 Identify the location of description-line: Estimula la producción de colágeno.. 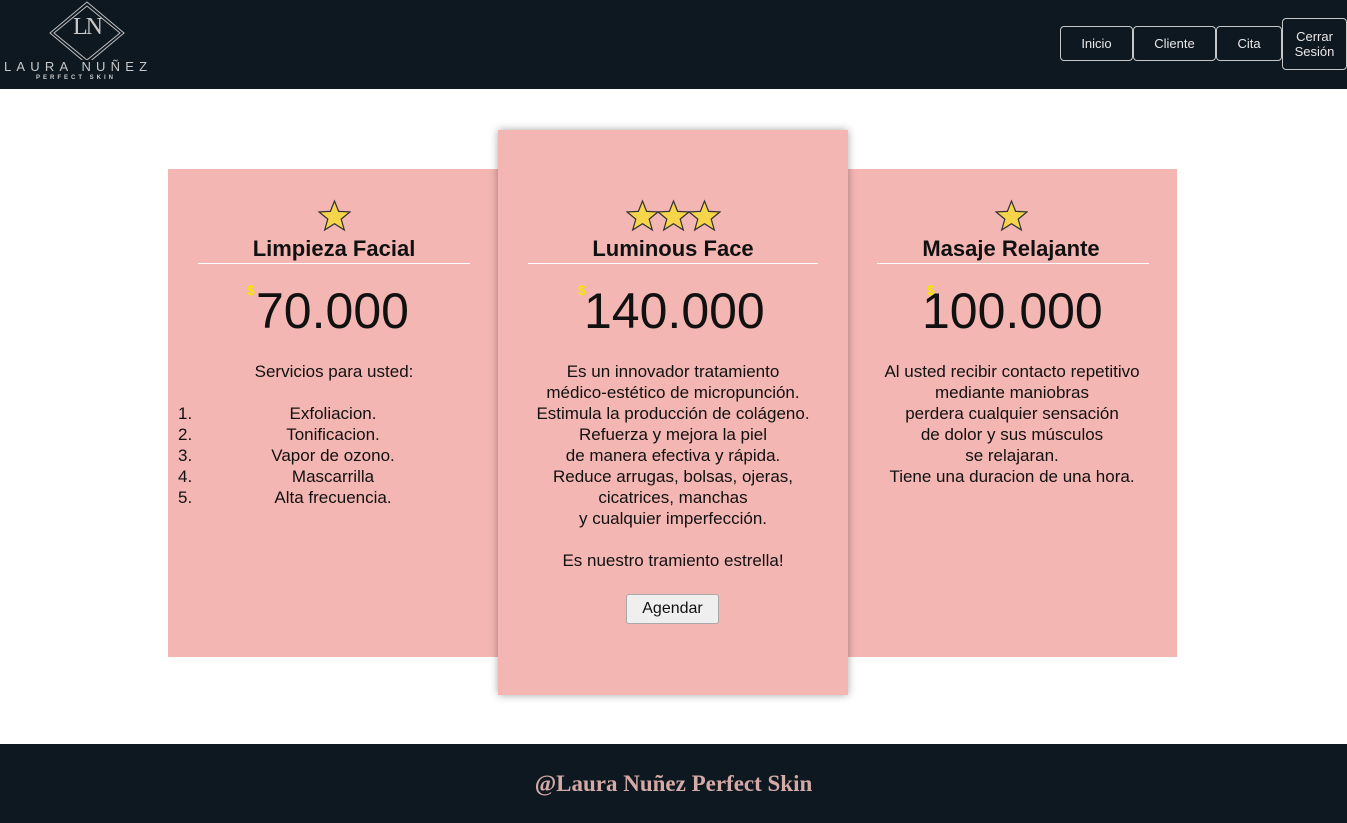
(673, 413).